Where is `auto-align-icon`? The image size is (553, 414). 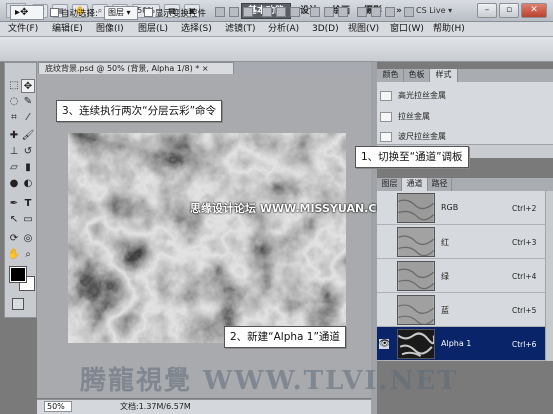 auto-align-icon is located at coordinates (409, 12).